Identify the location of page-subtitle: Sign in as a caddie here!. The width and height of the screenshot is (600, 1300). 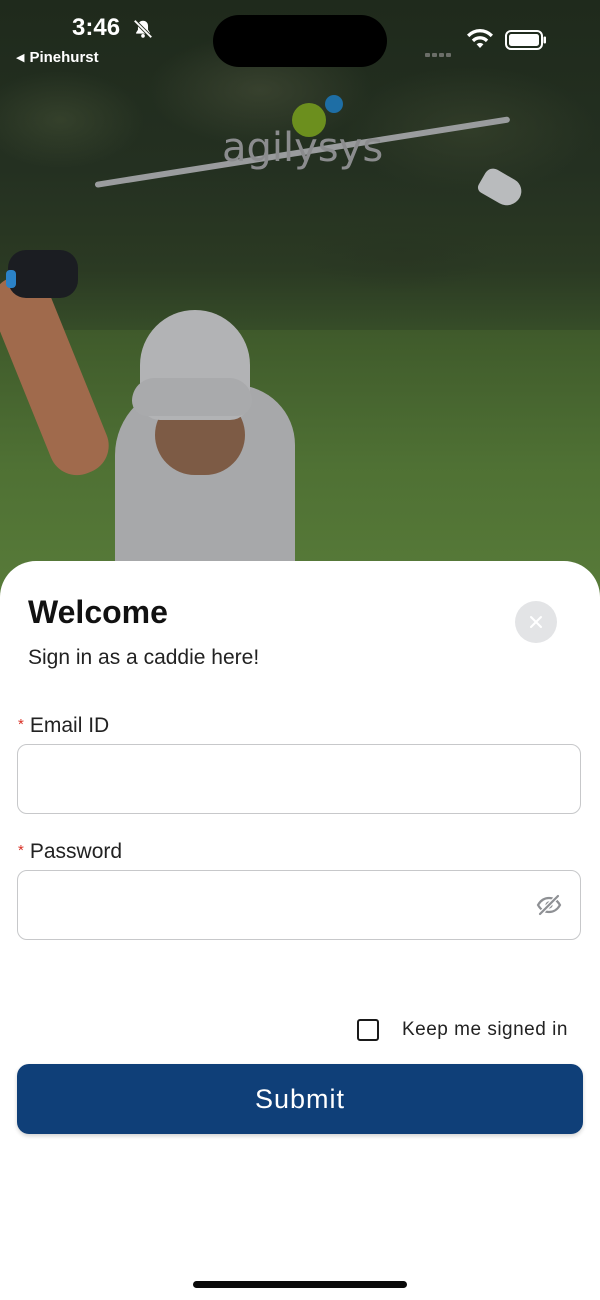
(144, 657).